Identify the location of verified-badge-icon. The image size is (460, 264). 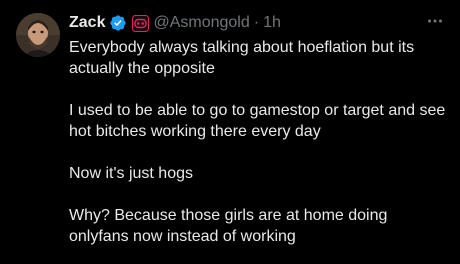
(118, 23).